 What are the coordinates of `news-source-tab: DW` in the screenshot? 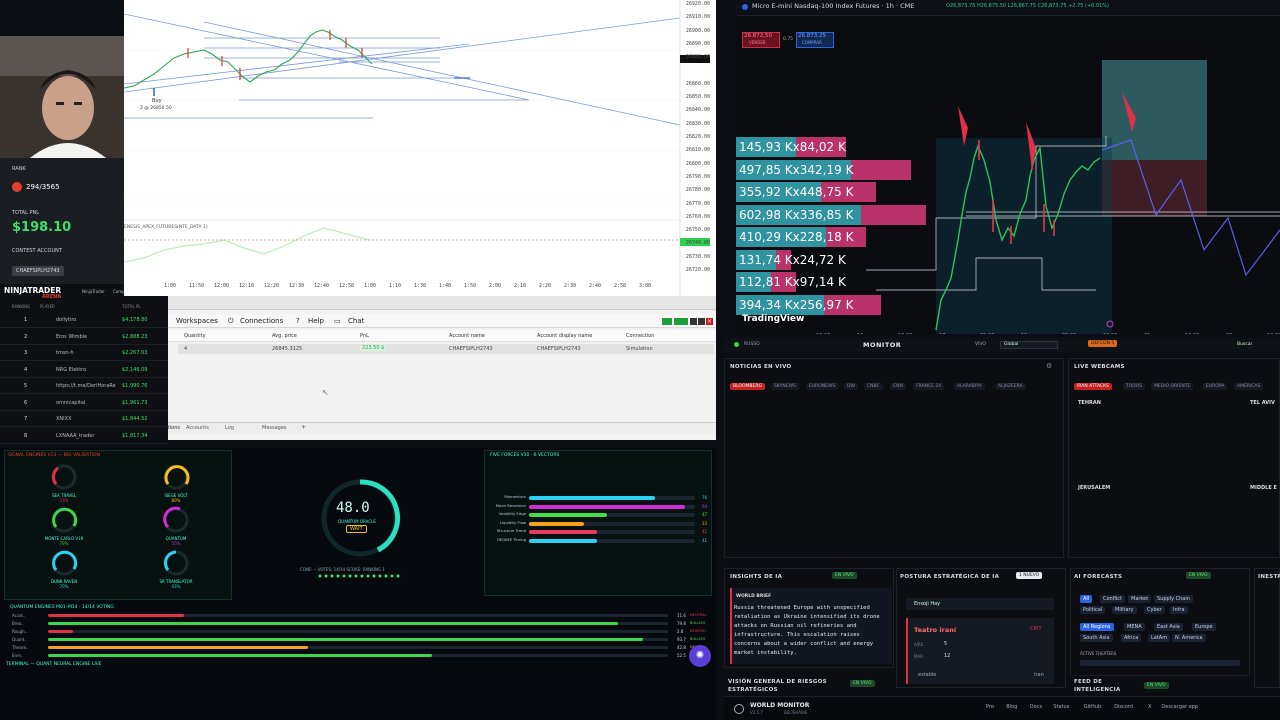 It's located at (851, 386).